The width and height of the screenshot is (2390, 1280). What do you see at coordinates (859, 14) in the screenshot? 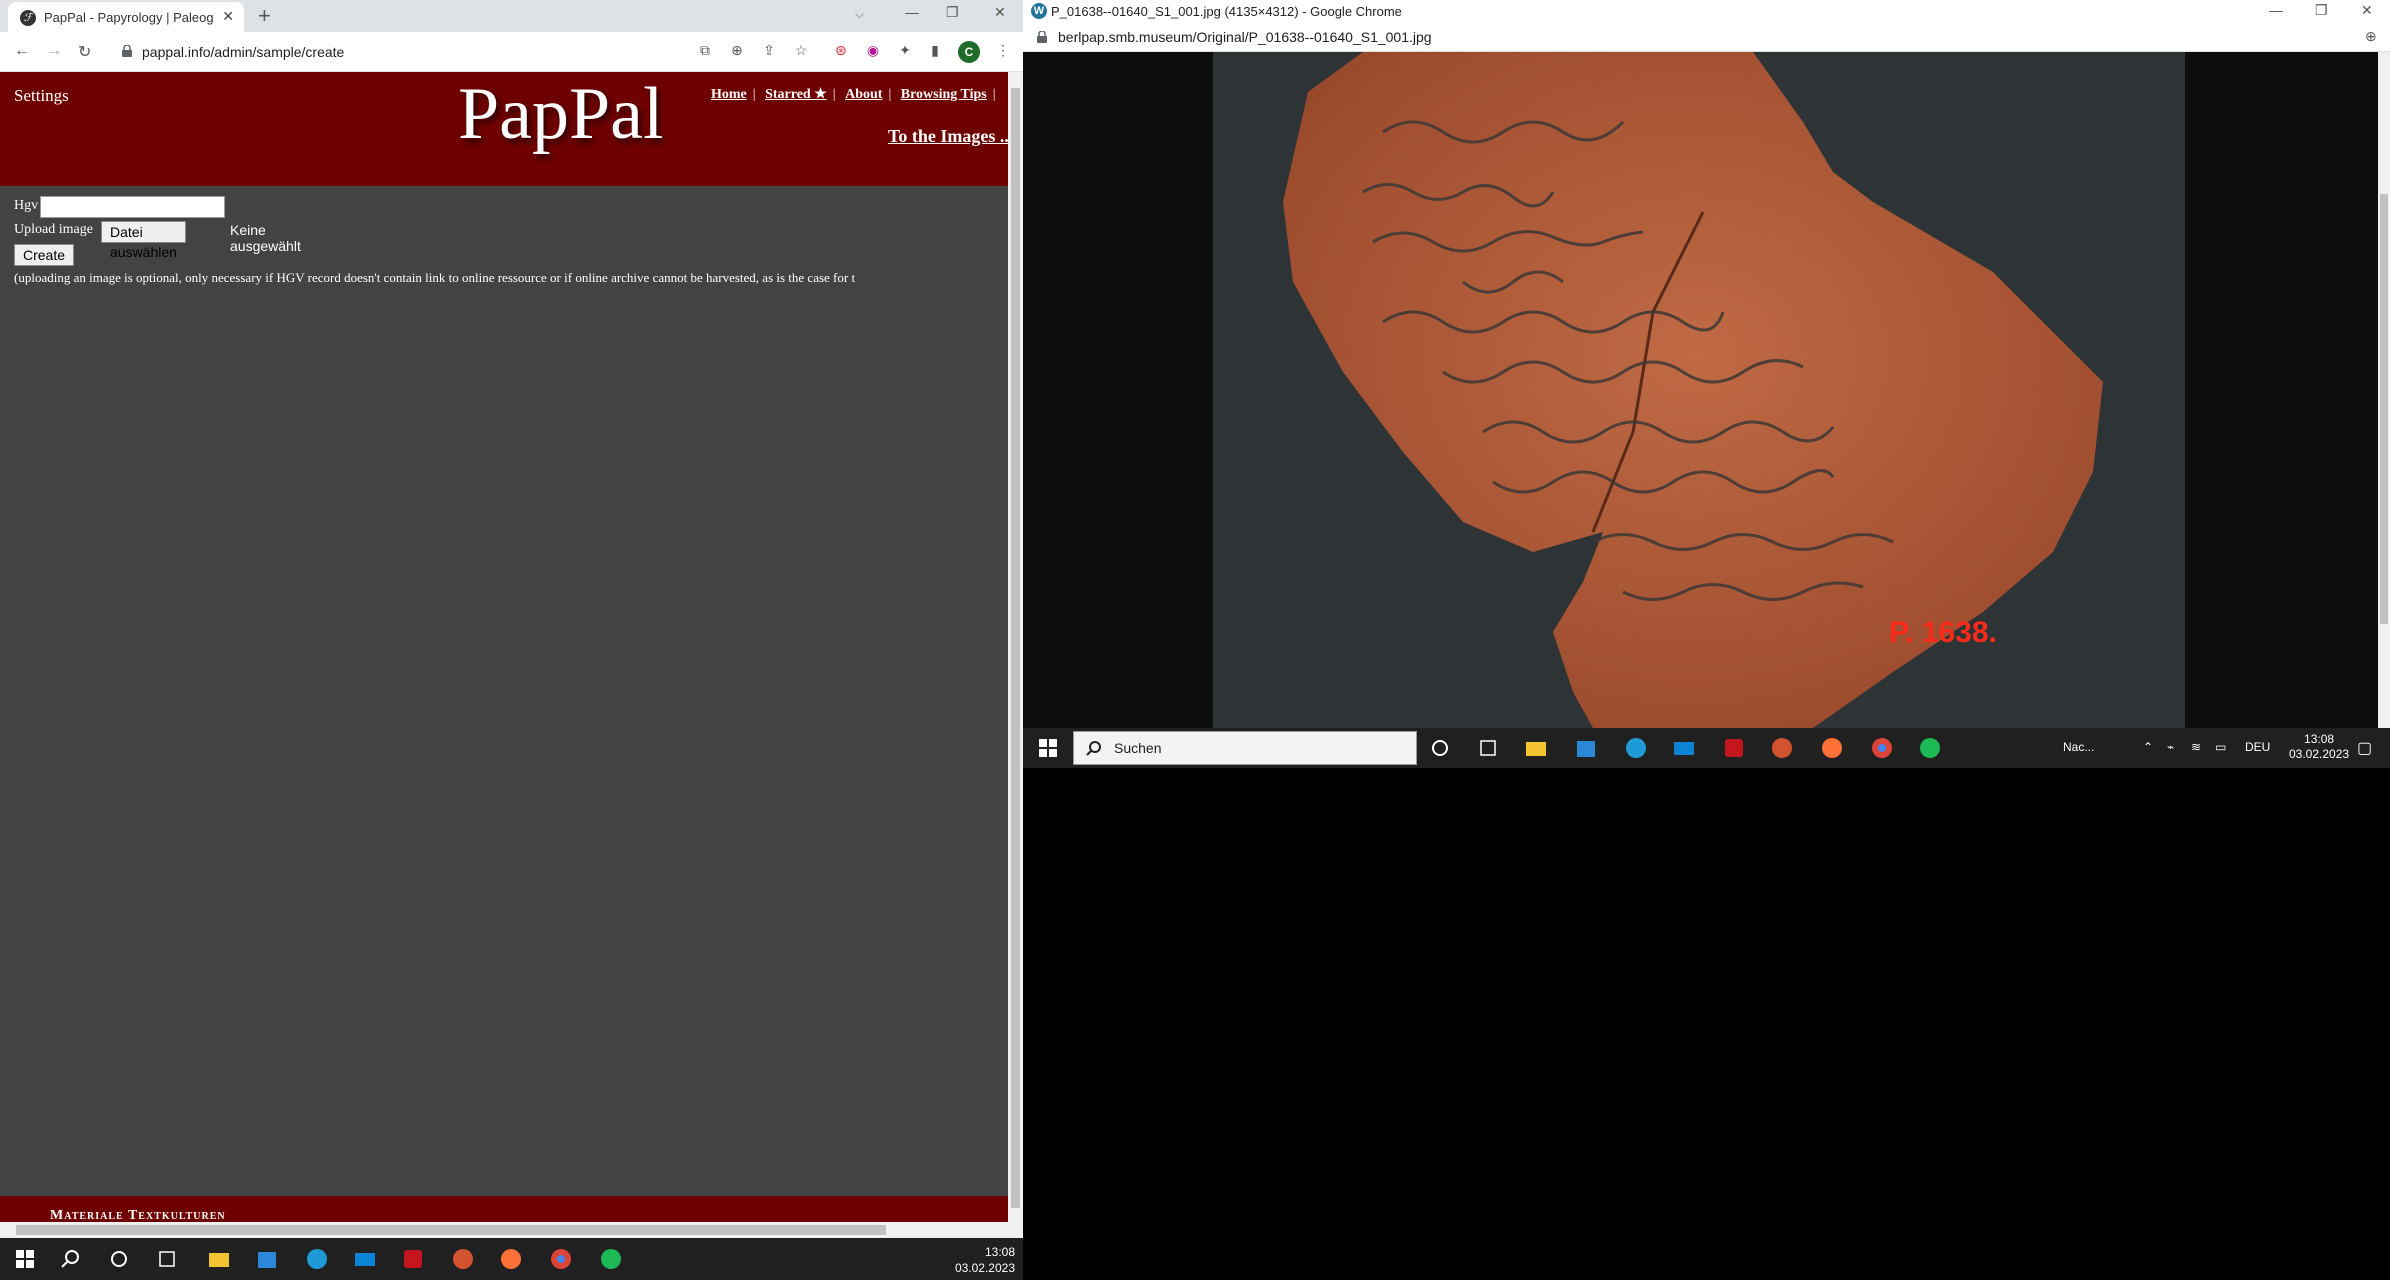
I see `tab-search-chevron-icon: ⌵` at bounding box center [859, 14].